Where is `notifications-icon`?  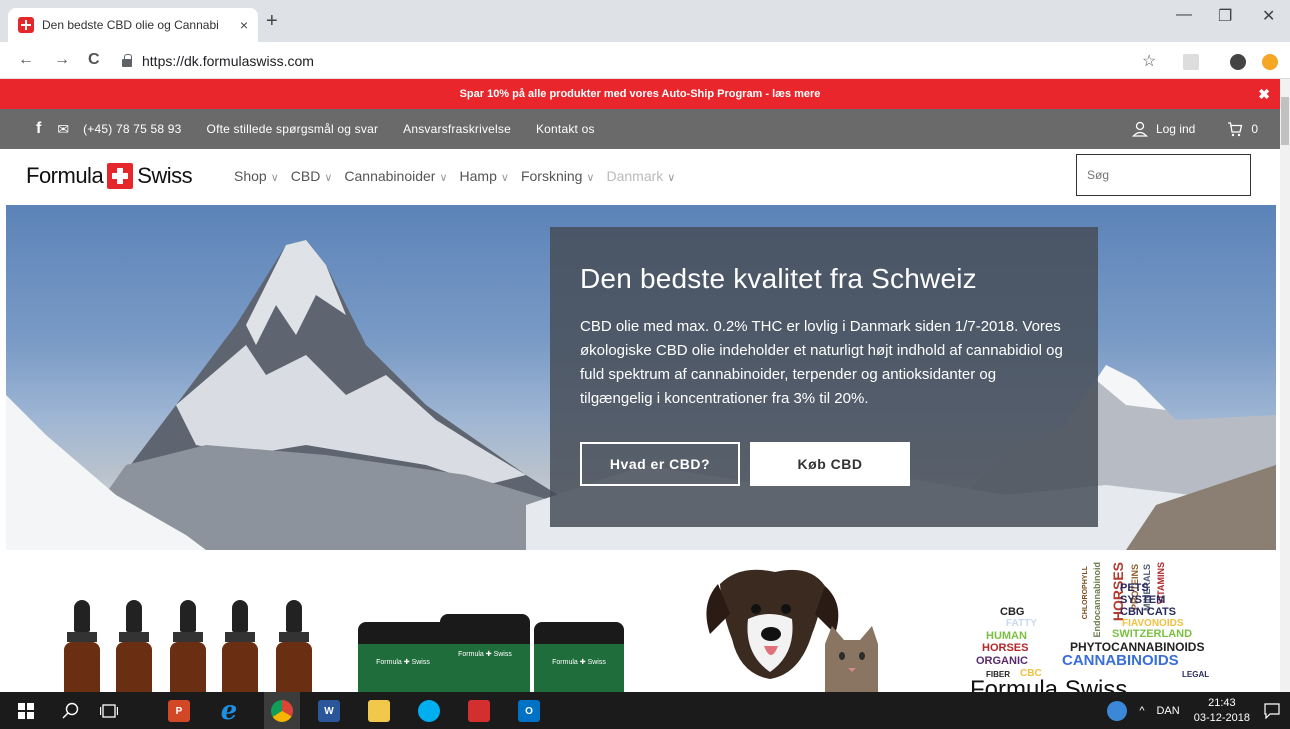
notifications-icon is located at coordinates (1272, 710).